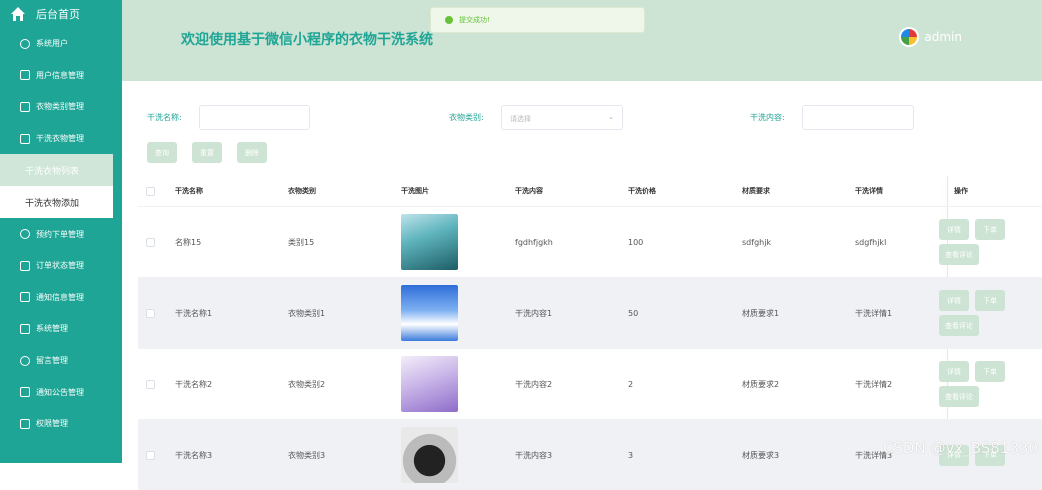  Describe the element at coordinates (633, 313) in the screenshot. I see `cell-price: 50` at that location.